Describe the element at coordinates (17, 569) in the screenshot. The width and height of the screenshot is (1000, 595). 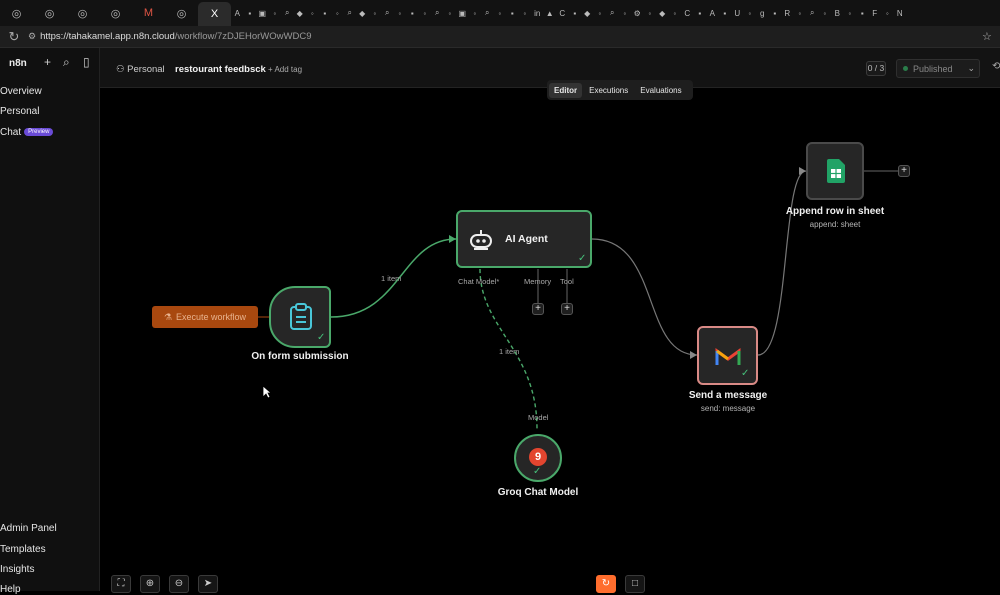
I see `sidebar-item-insights: Insights` at that location.